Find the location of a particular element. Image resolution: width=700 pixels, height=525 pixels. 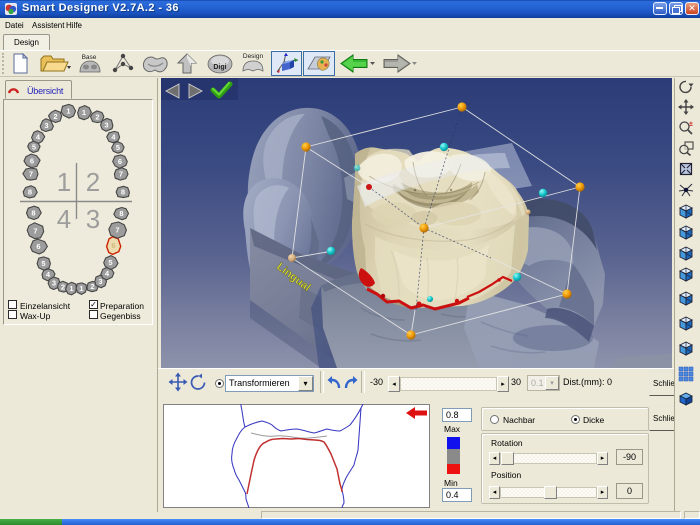

svg-text: Base is located at coordinates (89, 57).